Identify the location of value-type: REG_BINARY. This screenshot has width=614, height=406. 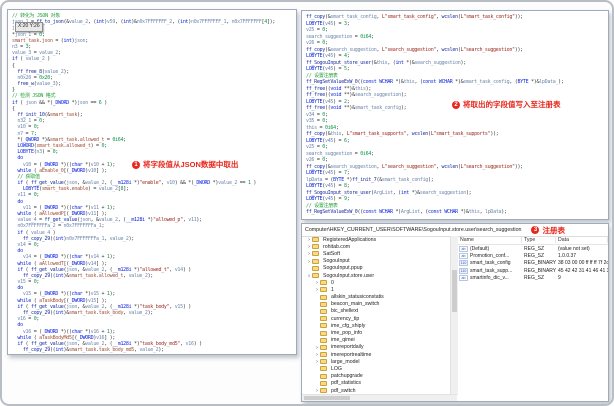
(540, 263).